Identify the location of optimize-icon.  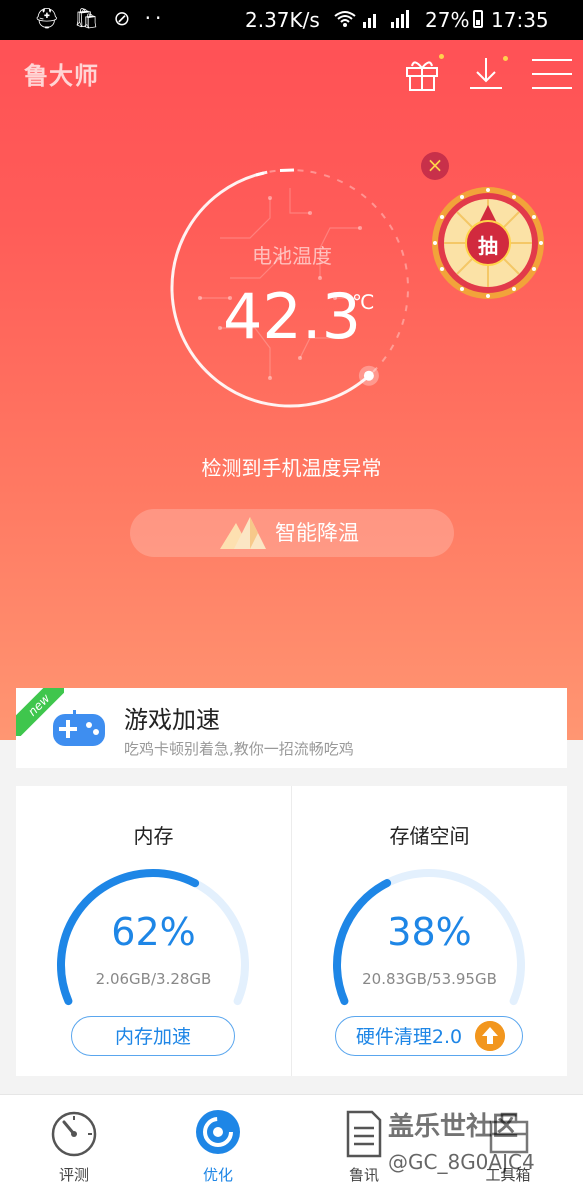
(218, 1132).